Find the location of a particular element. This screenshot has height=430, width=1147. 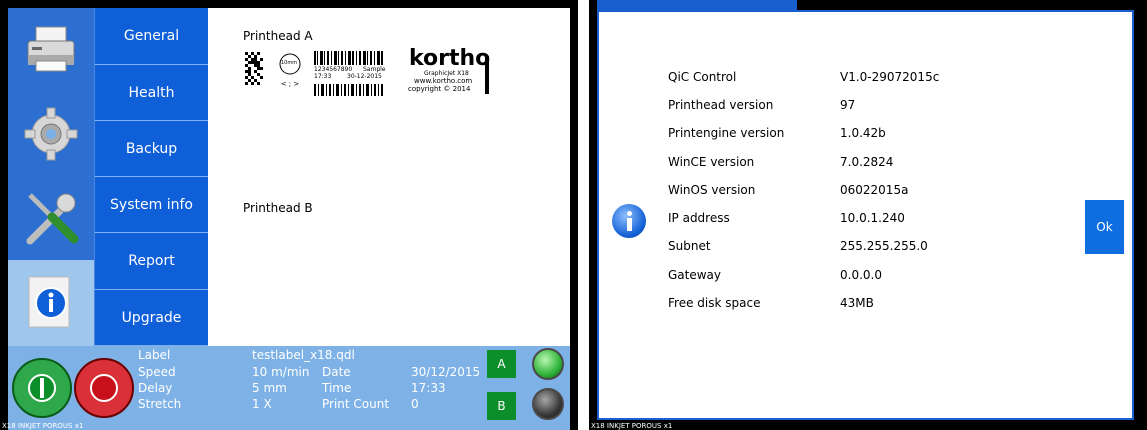

stretch-value: 1 X is located at coordinates (262, 404).